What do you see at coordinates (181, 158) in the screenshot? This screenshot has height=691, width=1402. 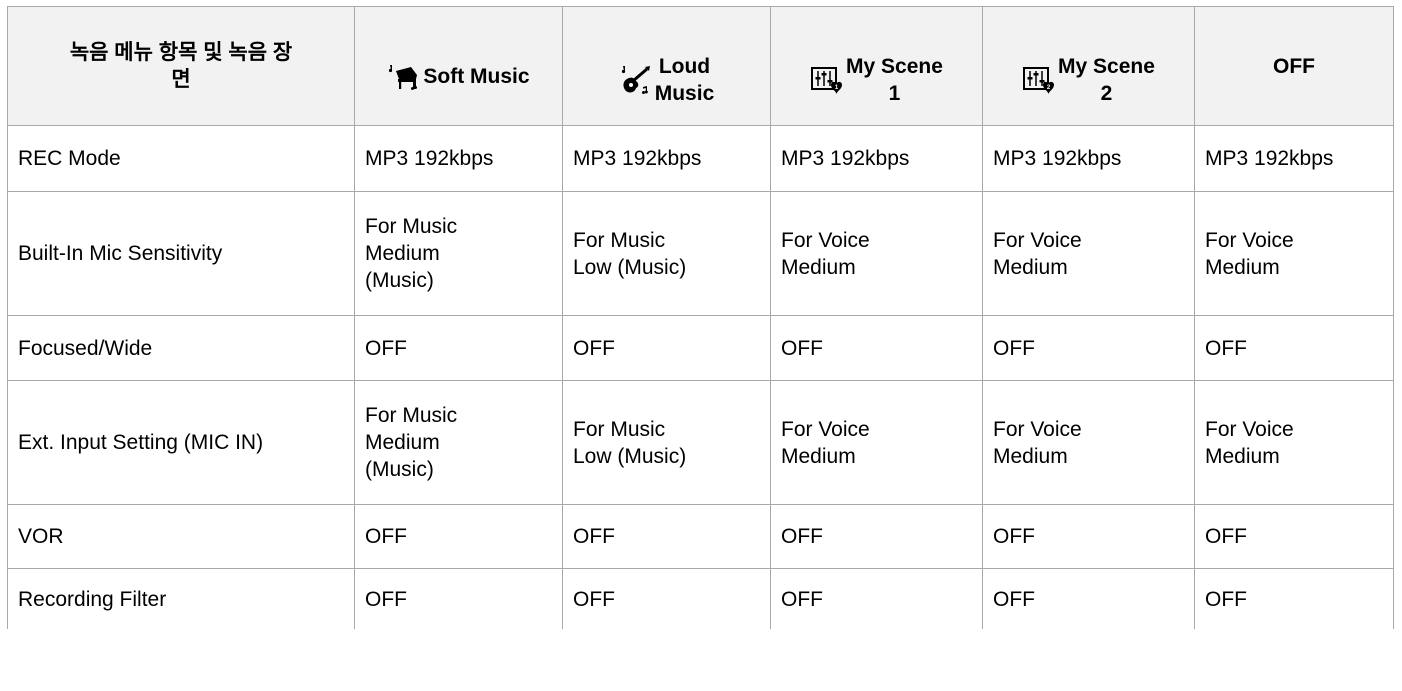 I see `row-label: REC Mode` at bounding box center [181, 158].